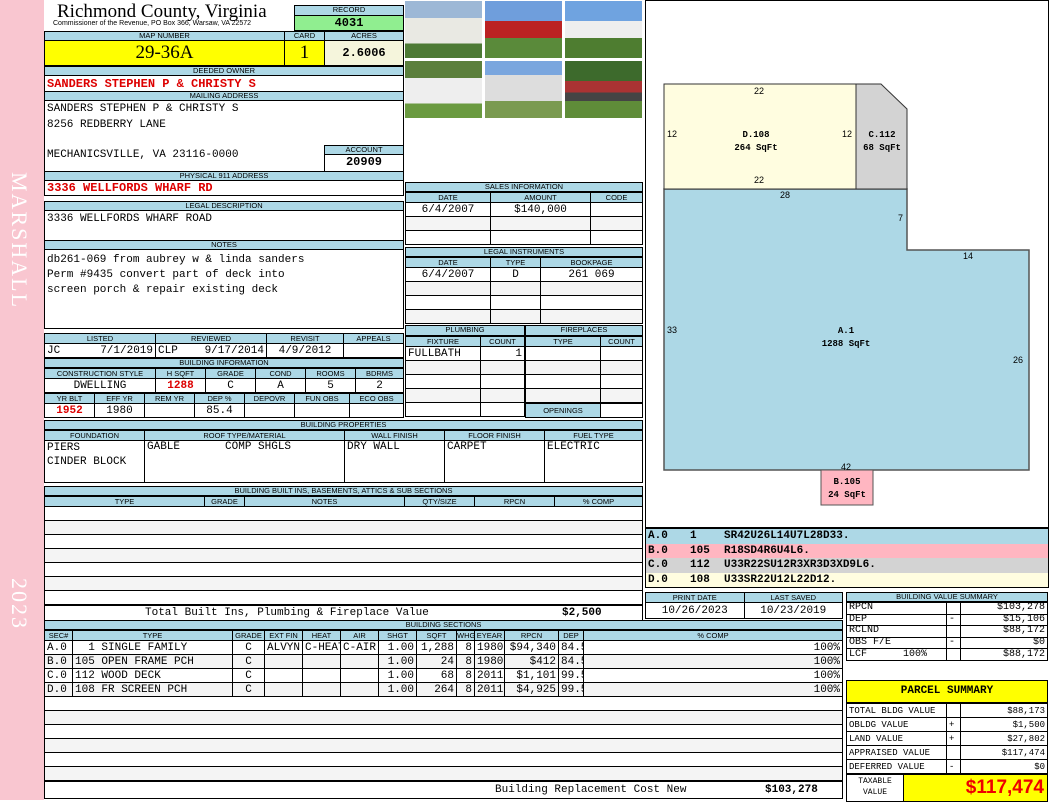 This screenshot has height=802, width=1050. What do you see at coordinates (321, 647) in the screenshot?
I see `section-cell: C-HEAT` at bounding box center [321, 647].